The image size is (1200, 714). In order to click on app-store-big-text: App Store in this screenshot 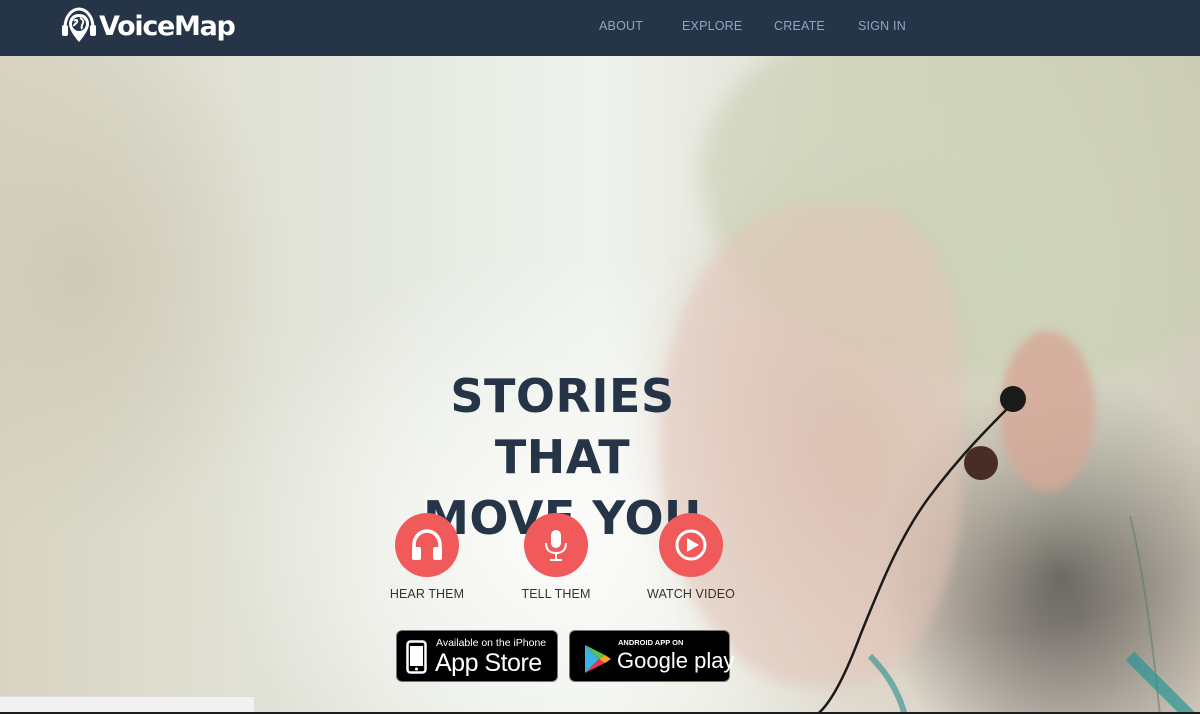, I will do `click(488, 663)`.